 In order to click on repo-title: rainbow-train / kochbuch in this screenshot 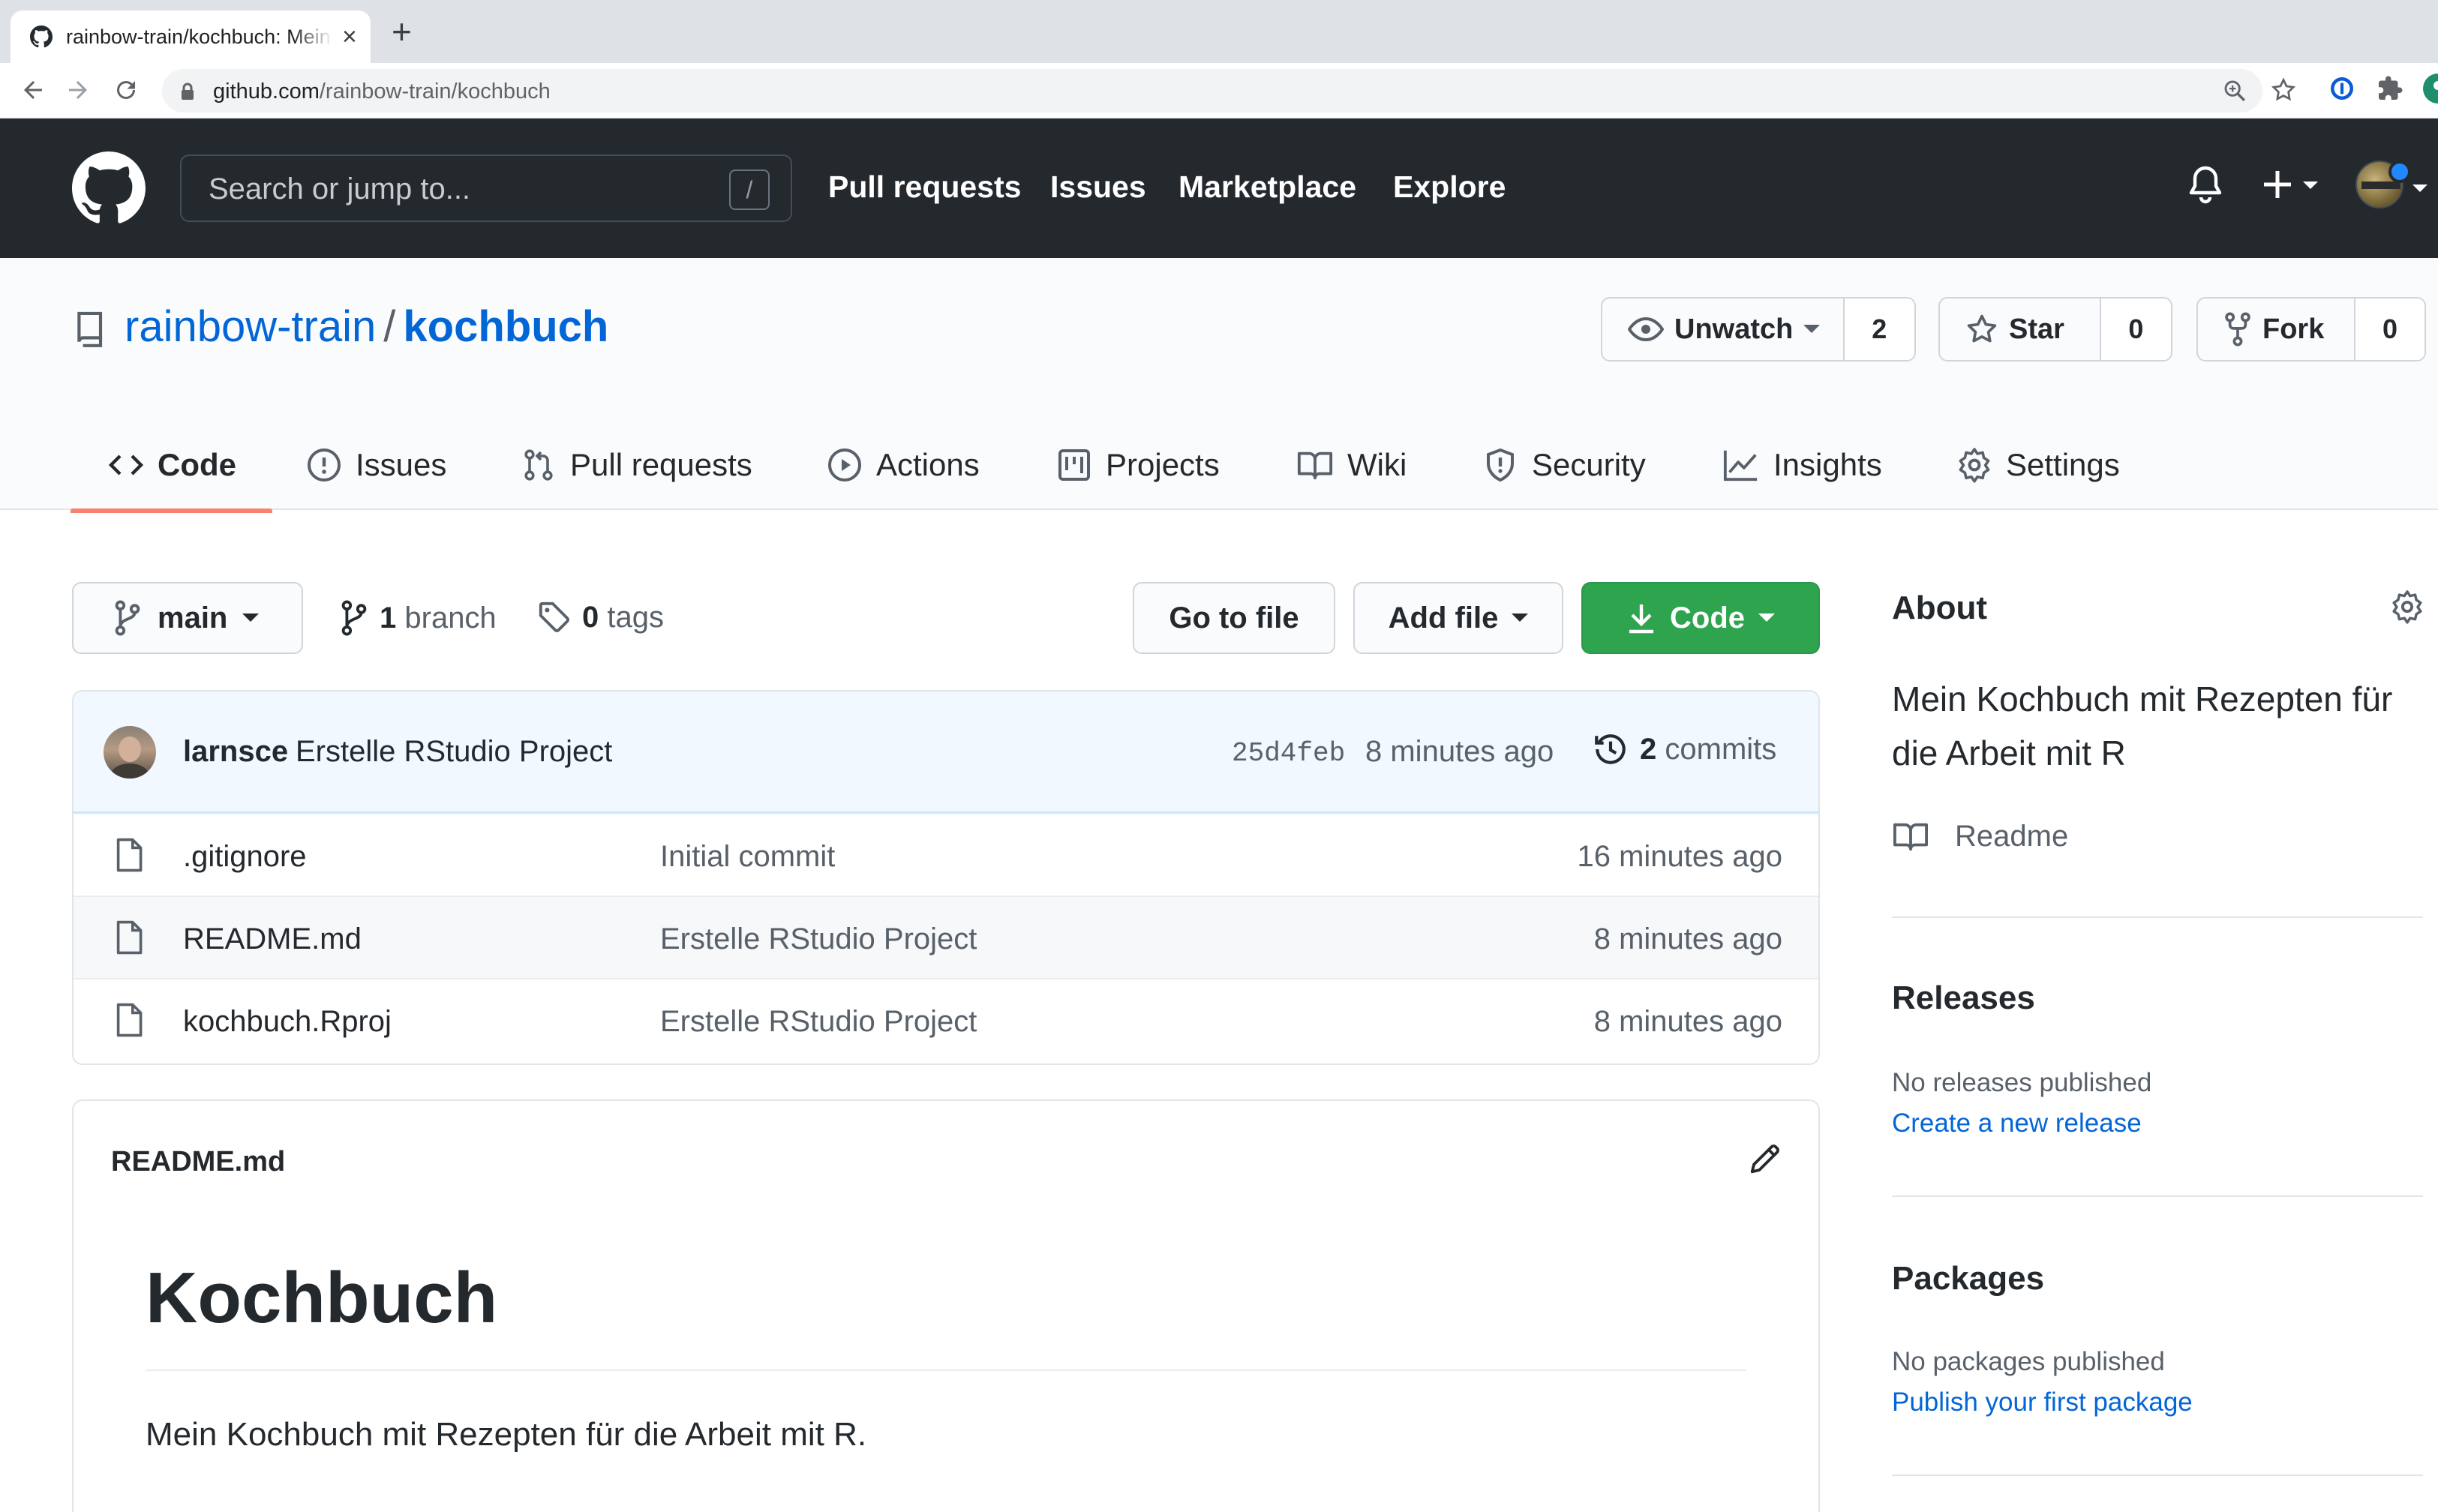, I will do `click(366, 327)`.